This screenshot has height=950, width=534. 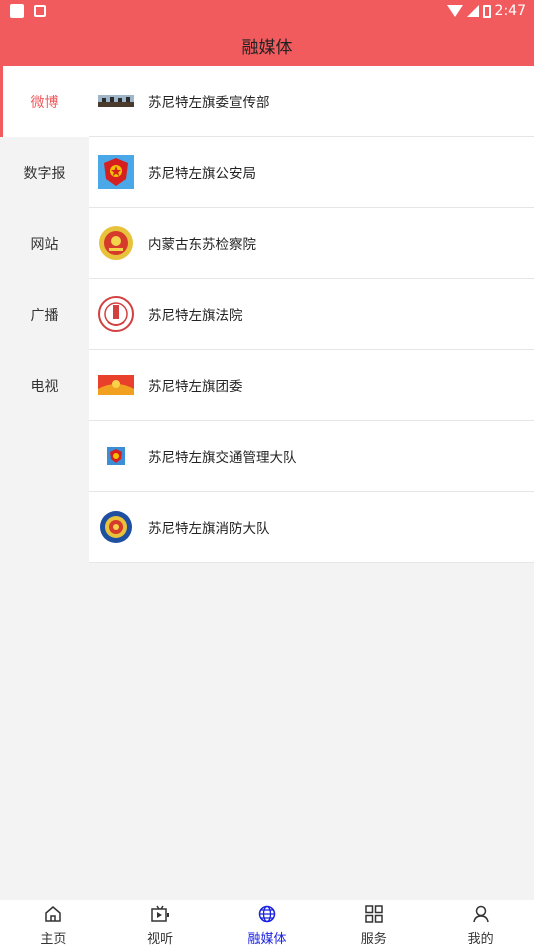 I want to click on category-sidebar: 微博 数字报 网站 广播 电视, so click(x=44, y=483).